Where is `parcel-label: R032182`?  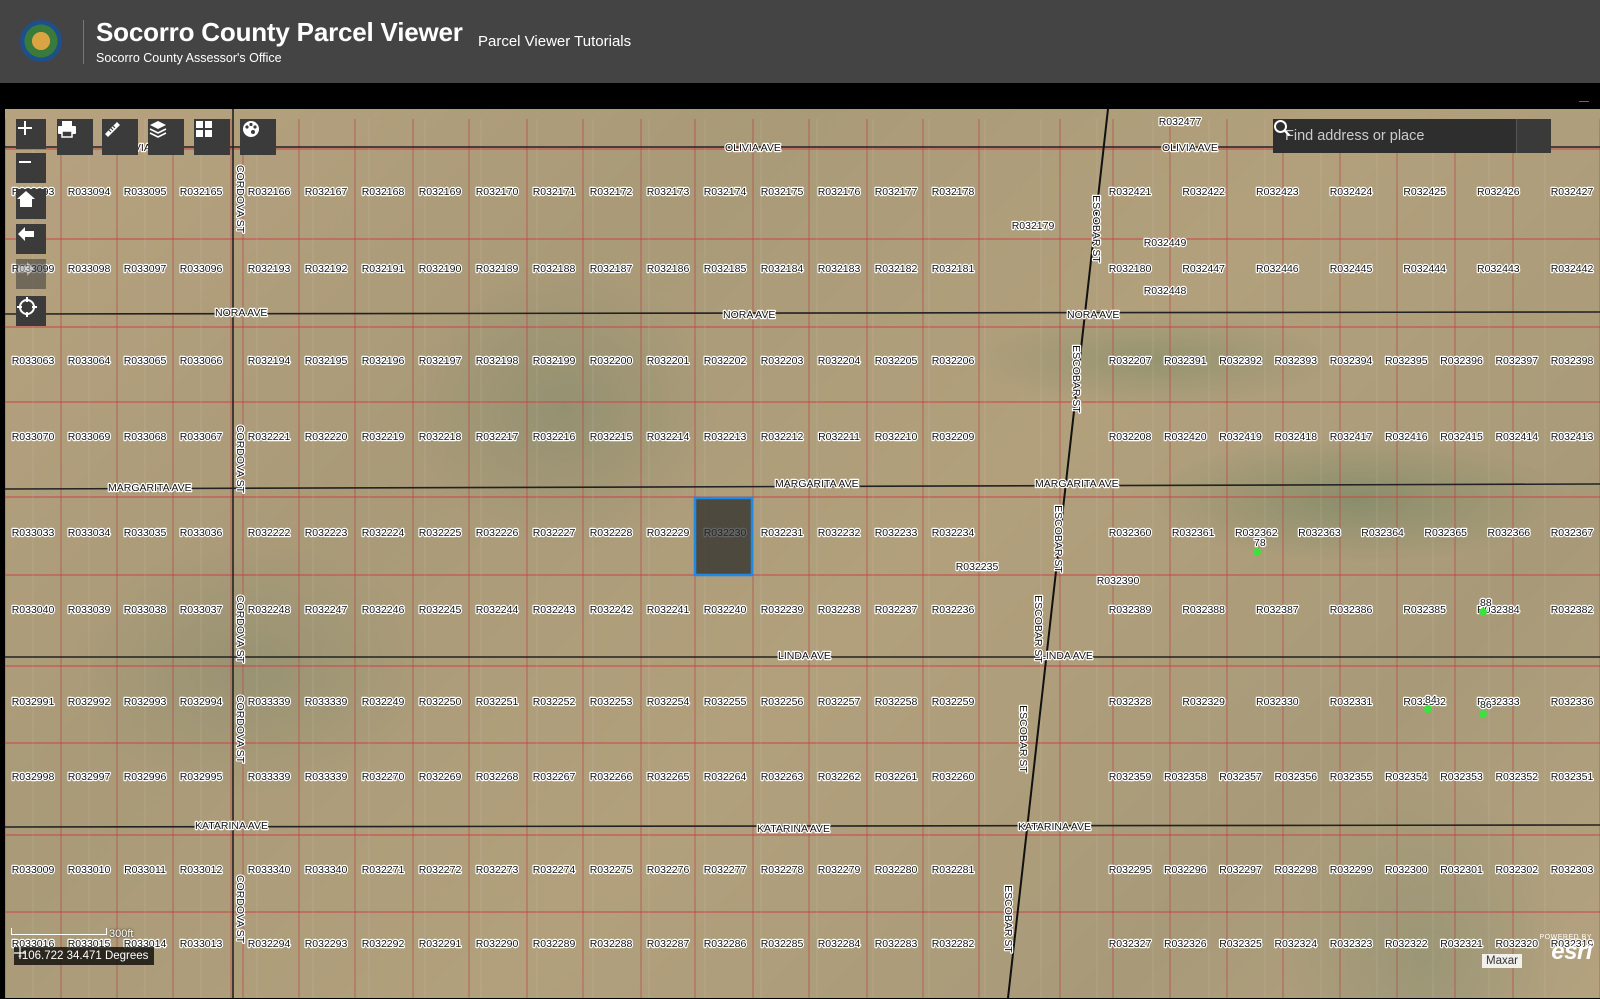
parcel-label: R032182 is located at coordinates (896, 269).